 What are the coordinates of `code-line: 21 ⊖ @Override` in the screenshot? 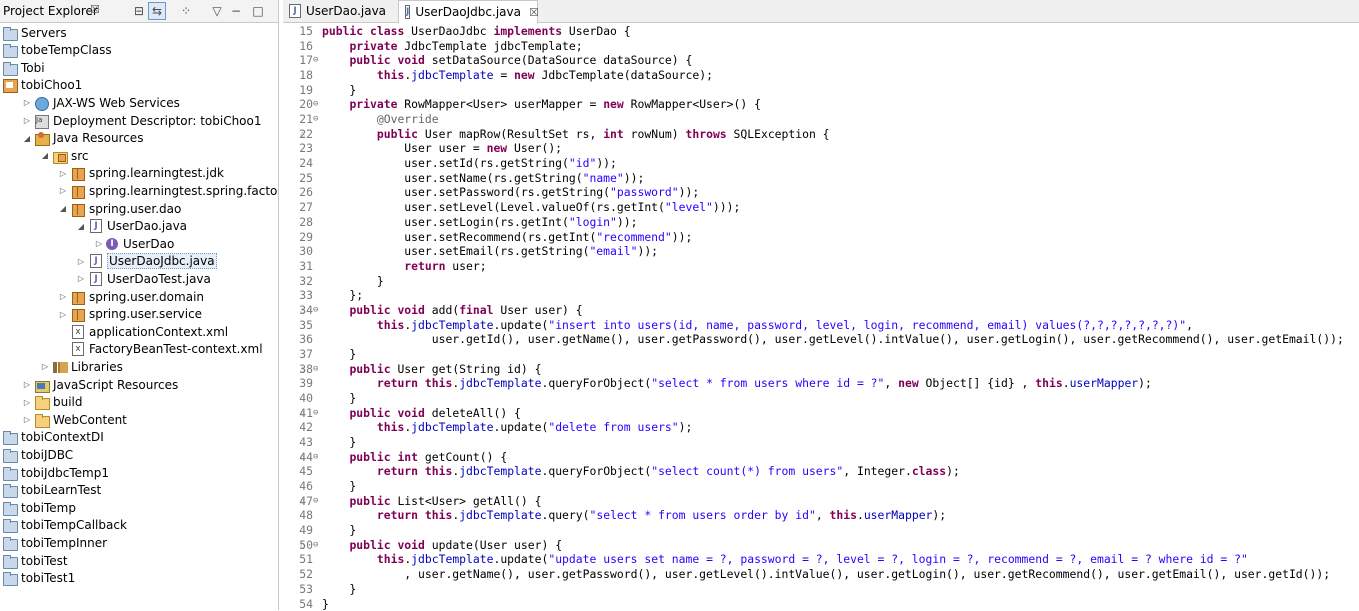 It's located at (821, 119).